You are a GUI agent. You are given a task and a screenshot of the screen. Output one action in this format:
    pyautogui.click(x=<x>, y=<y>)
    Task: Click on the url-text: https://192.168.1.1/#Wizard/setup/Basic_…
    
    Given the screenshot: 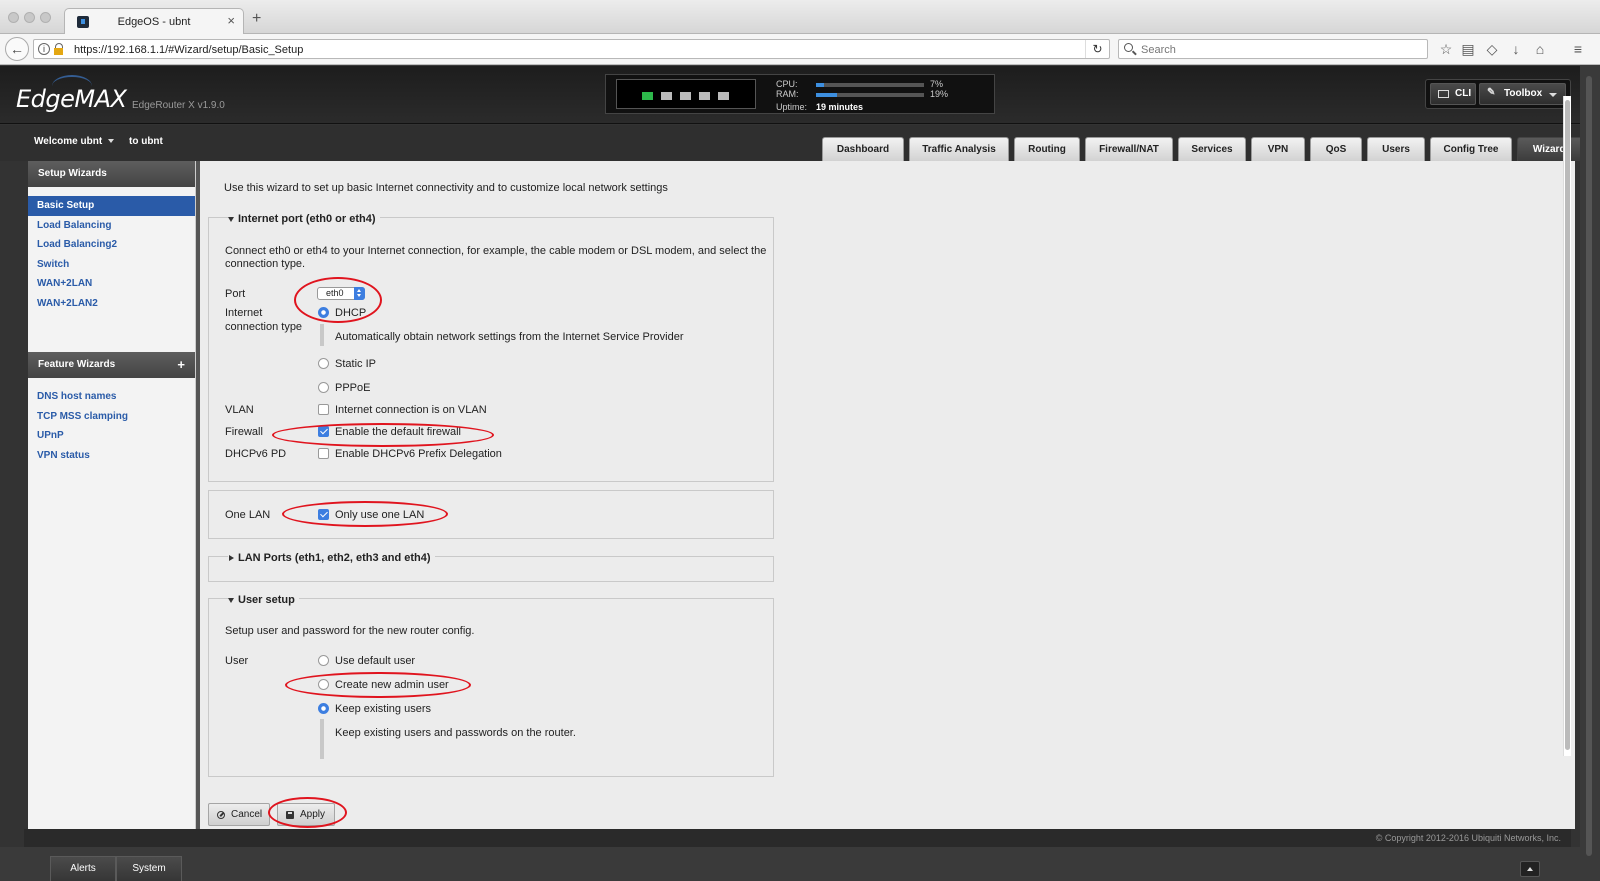 What is the action you would take?
    pyautogui.click(x=188, y=50)
    